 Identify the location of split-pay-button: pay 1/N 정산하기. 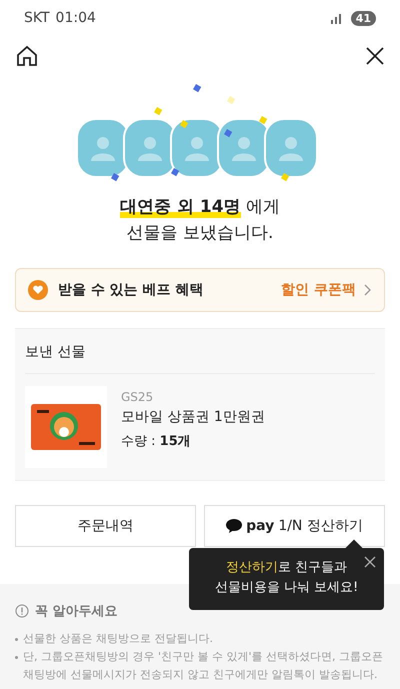
(294, 526).